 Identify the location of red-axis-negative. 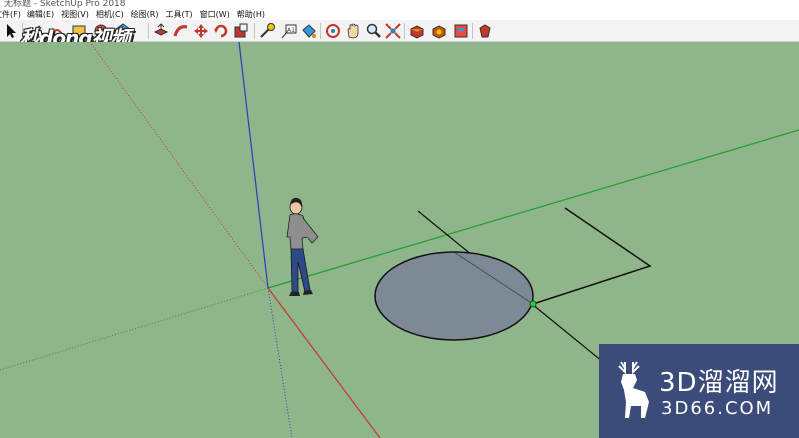
(179, 165).